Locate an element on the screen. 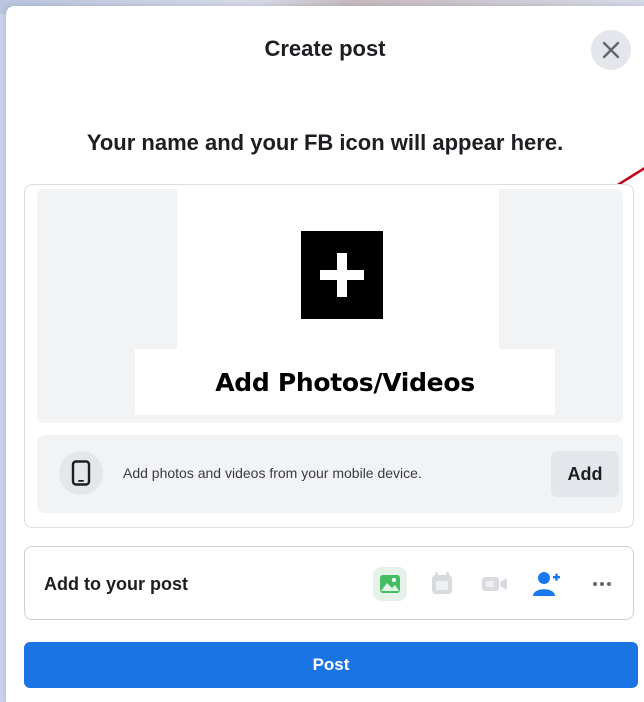  close-button is located at coordinates (611, 50).